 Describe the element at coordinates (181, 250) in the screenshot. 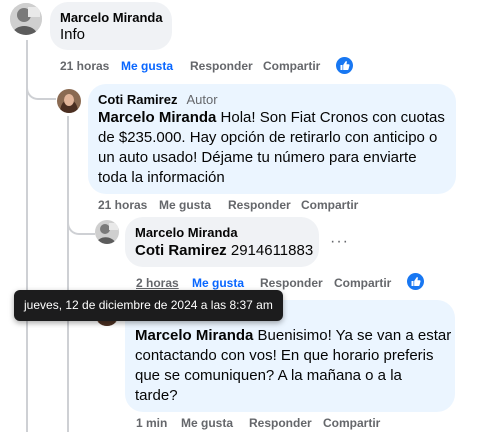

I see `mention-link: Coti Ramirez` at that location.